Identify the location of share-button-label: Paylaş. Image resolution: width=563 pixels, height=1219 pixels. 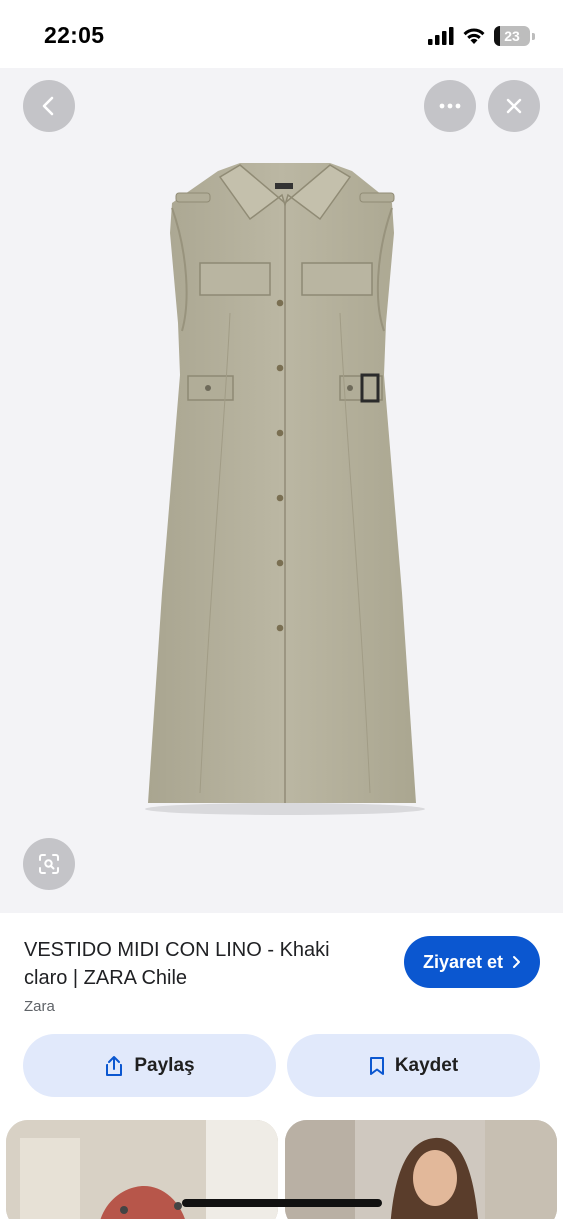
(164, 1065).